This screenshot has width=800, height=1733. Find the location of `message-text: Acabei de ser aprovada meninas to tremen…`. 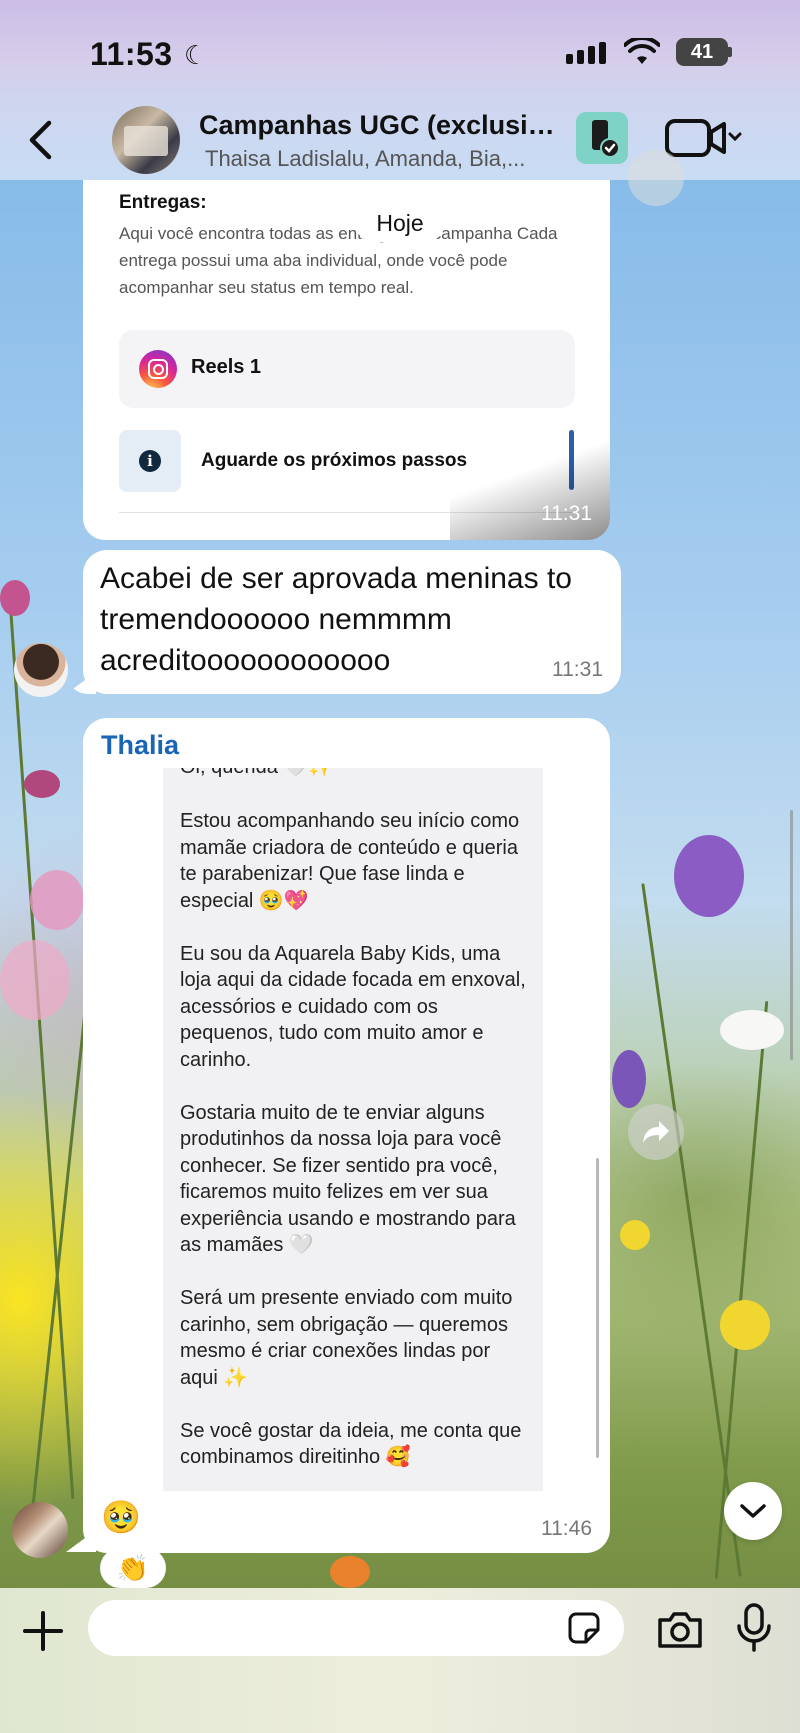

message-text: Acabei de ser aprovada meninas to tremen… is located at coordinates (336, 619).